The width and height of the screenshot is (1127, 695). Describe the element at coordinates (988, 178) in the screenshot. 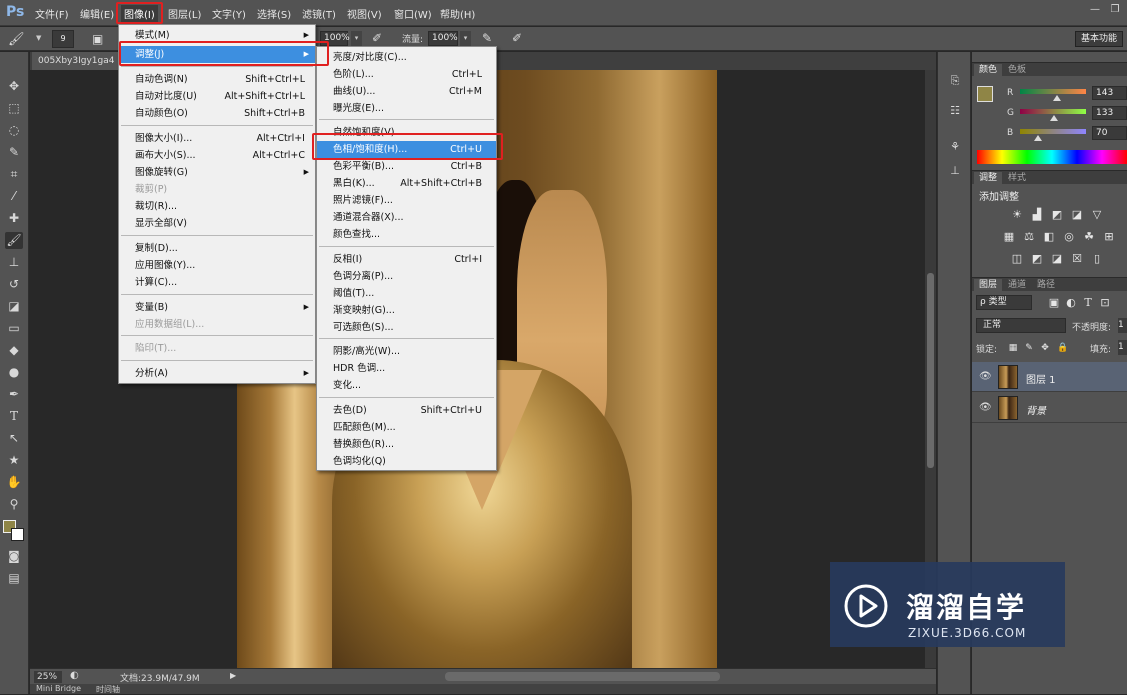

I see `tab-adjustments: 调整` at that location.